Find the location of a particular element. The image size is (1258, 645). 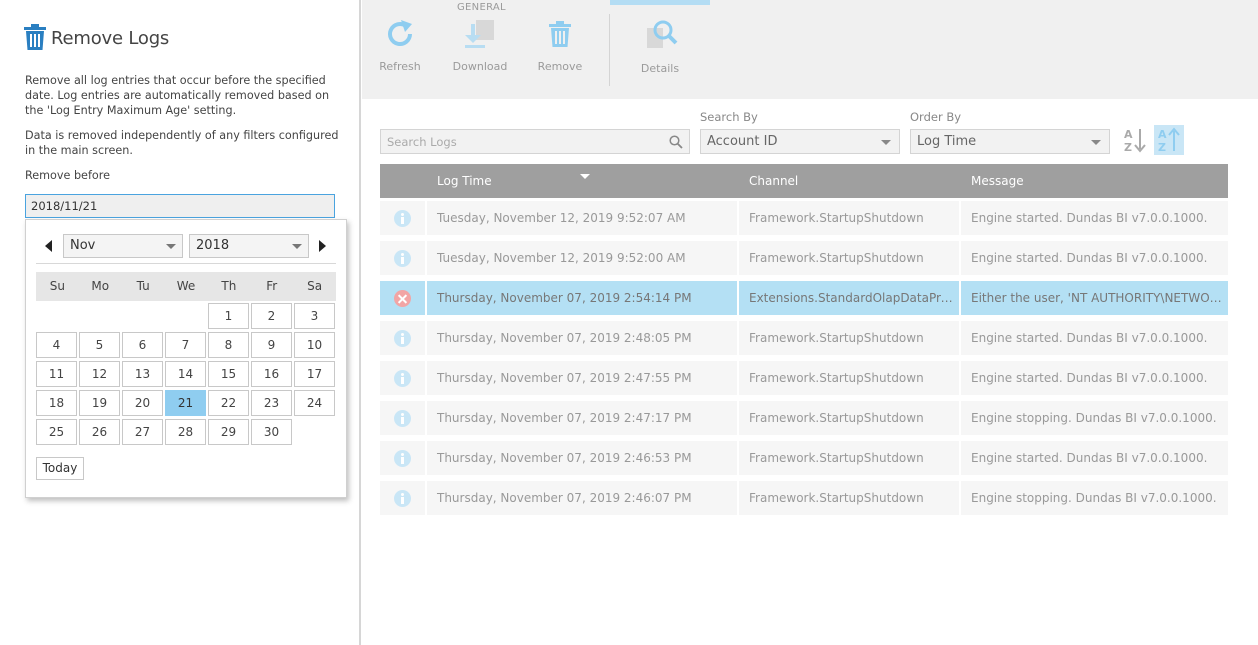

calendar-day: 13 is located at coordinates (142, 374).